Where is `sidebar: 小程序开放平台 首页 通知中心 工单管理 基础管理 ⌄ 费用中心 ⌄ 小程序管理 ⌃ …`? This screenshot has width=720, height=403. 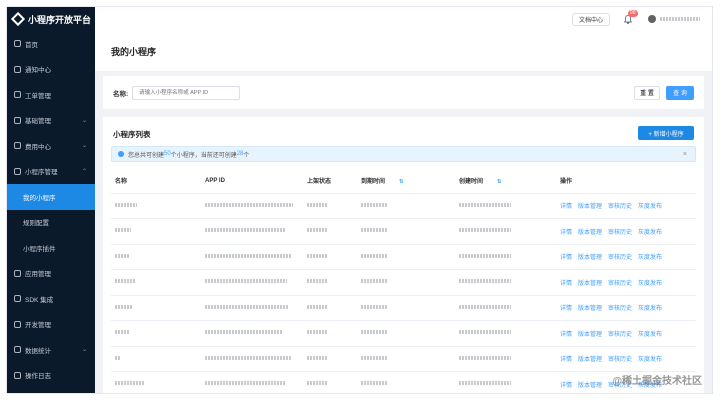
sidebar: 小程序开放平台 首页 通知中心 工单管理 基础管理 ⌄ 费用中心 ⌄ 小程序管理 ⌃ … is located at coordinates (51, 200).